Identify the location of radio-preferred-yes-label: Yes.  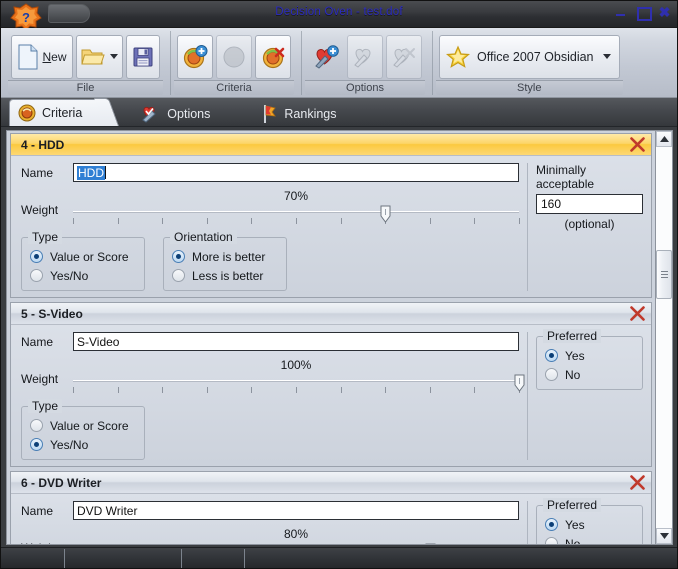
(575, 355).